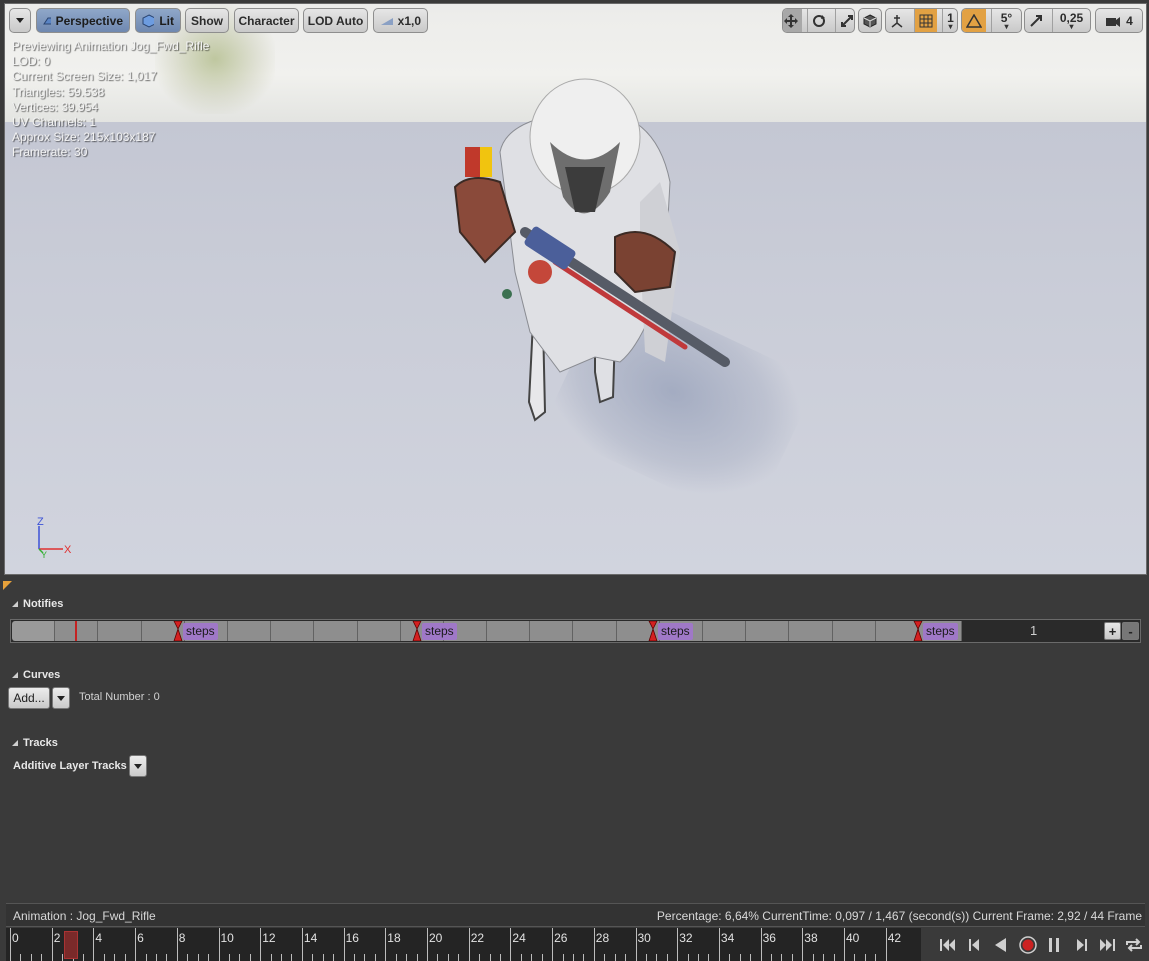  I want to click on lod-button: LOD Auto, so click(335, 20).